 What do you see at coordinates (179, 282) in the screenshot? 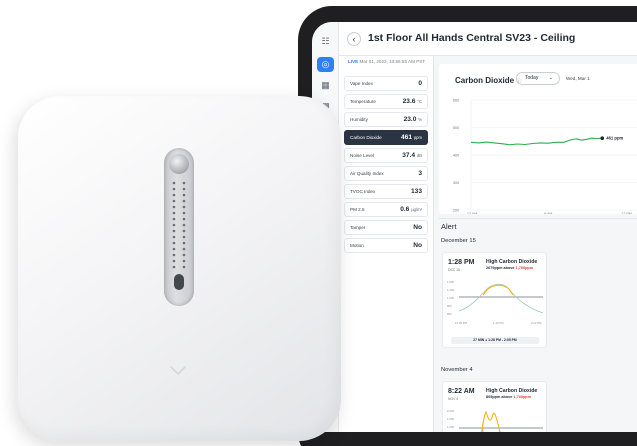
I see `device-button` at bounding box center [179, 282].